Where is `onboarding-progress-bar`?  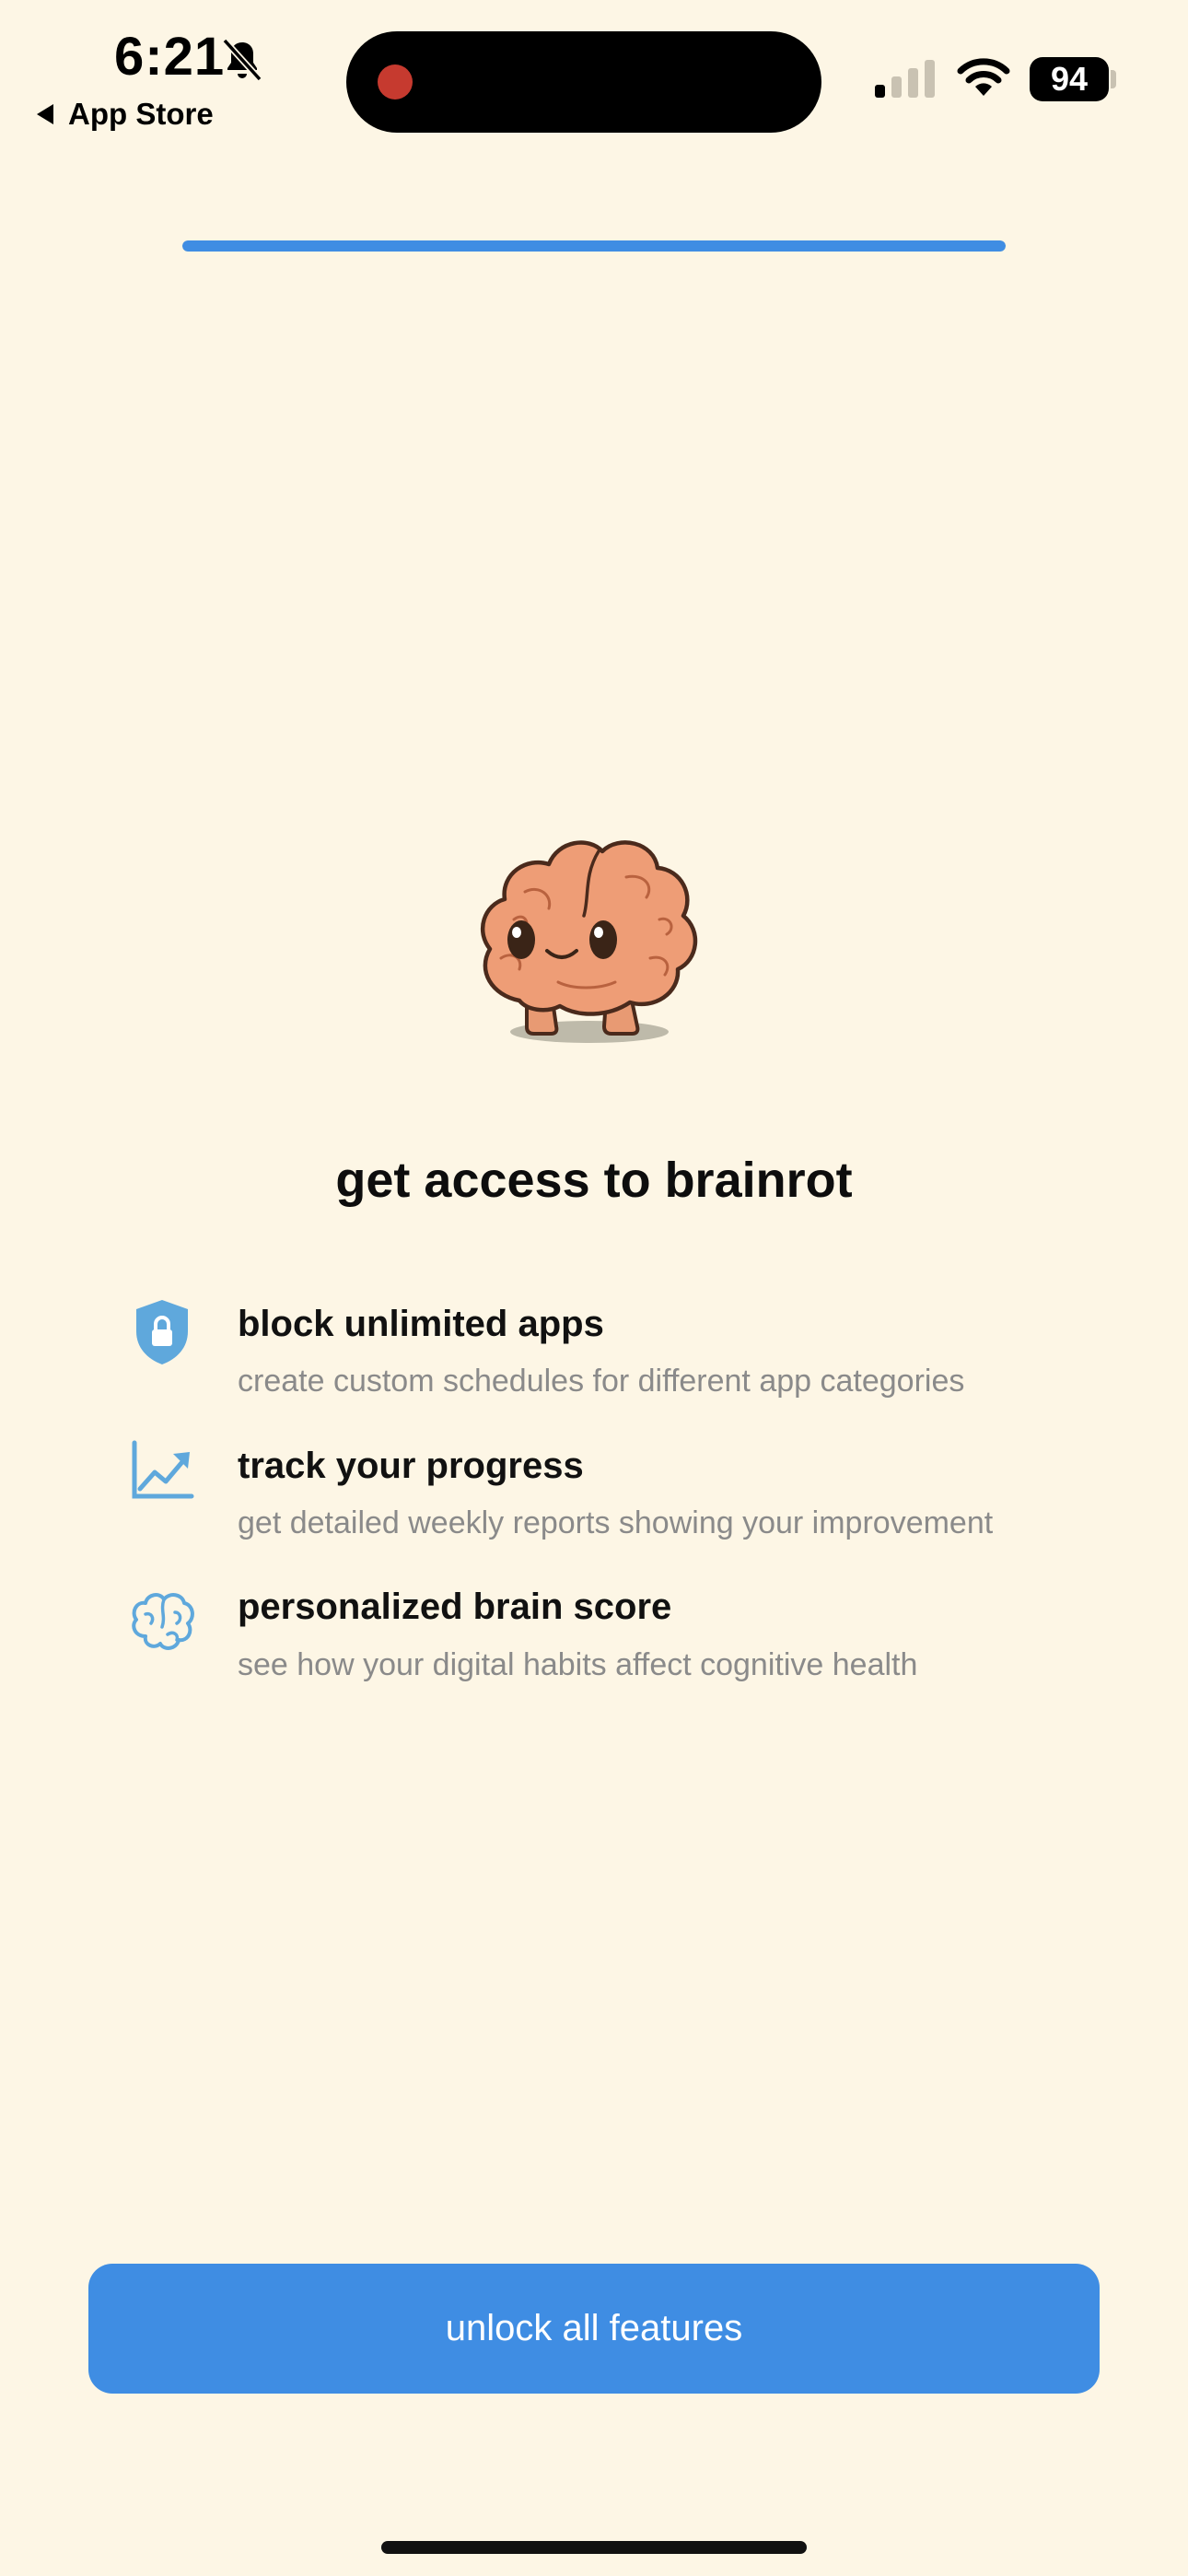 onboarding-progress-bar is located at coordinates (594, 246).